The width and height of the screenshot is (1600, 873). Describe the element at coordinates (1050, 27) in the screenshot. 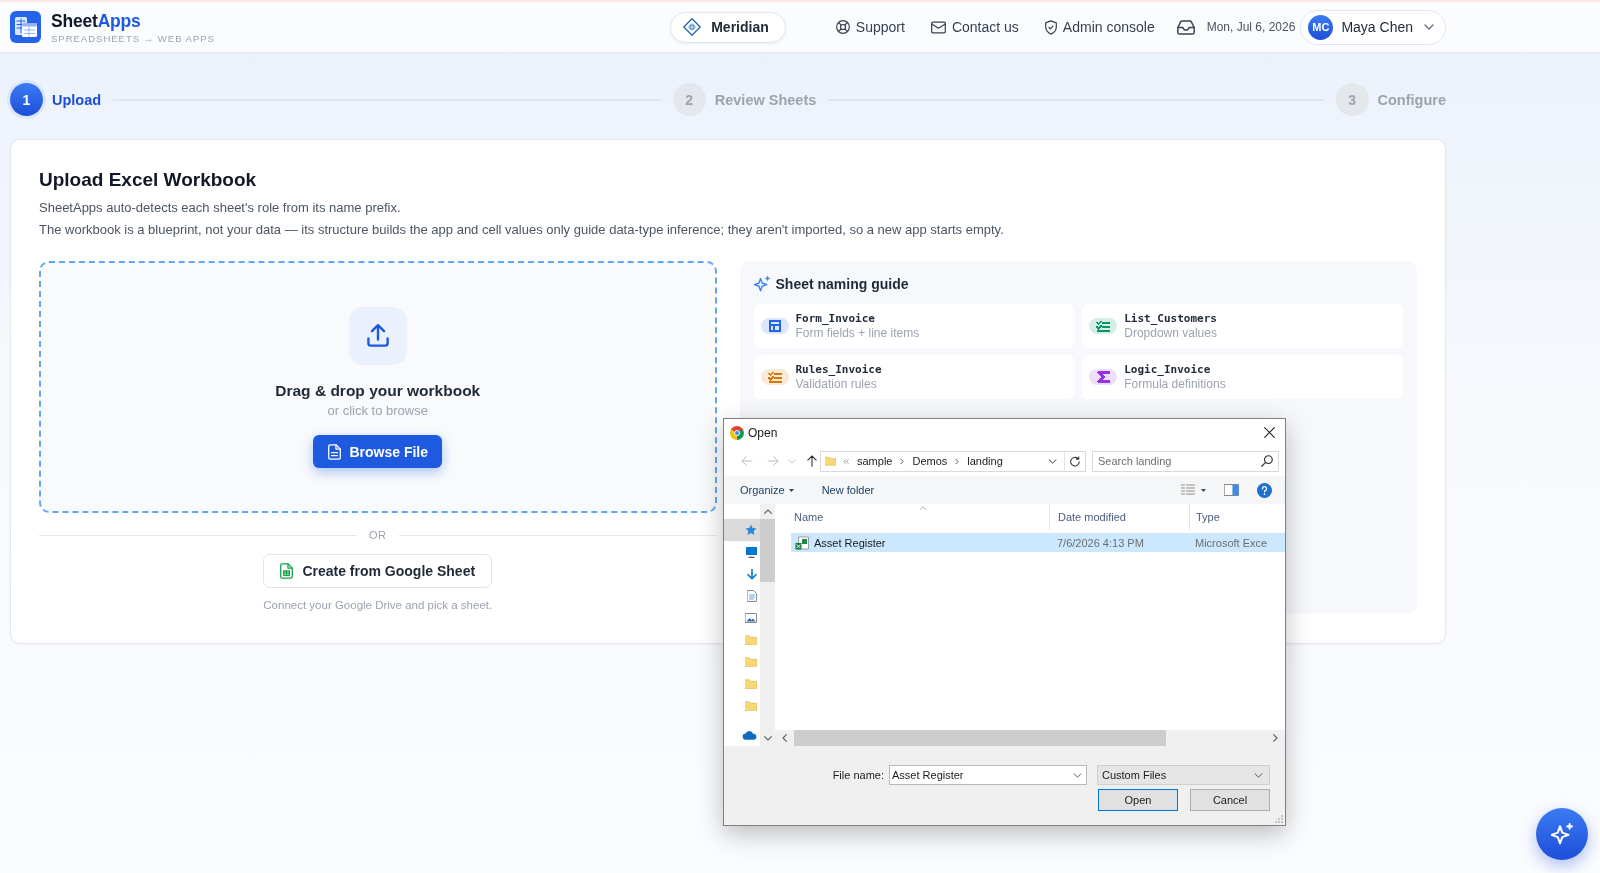

I see `shield-check-icon` at that location.